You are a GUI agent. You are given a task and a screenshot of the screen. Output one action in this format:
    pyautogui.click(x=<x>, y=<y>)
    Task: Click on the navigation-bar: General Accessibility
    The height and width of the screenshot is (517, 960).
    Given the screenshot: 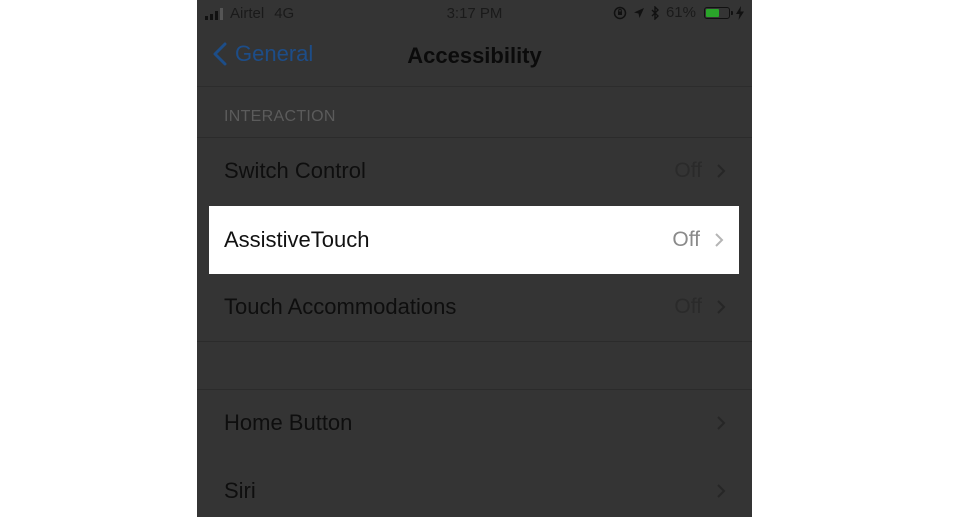 What is the action you would take?
    pyautogui.click(x=474, y=58)
    